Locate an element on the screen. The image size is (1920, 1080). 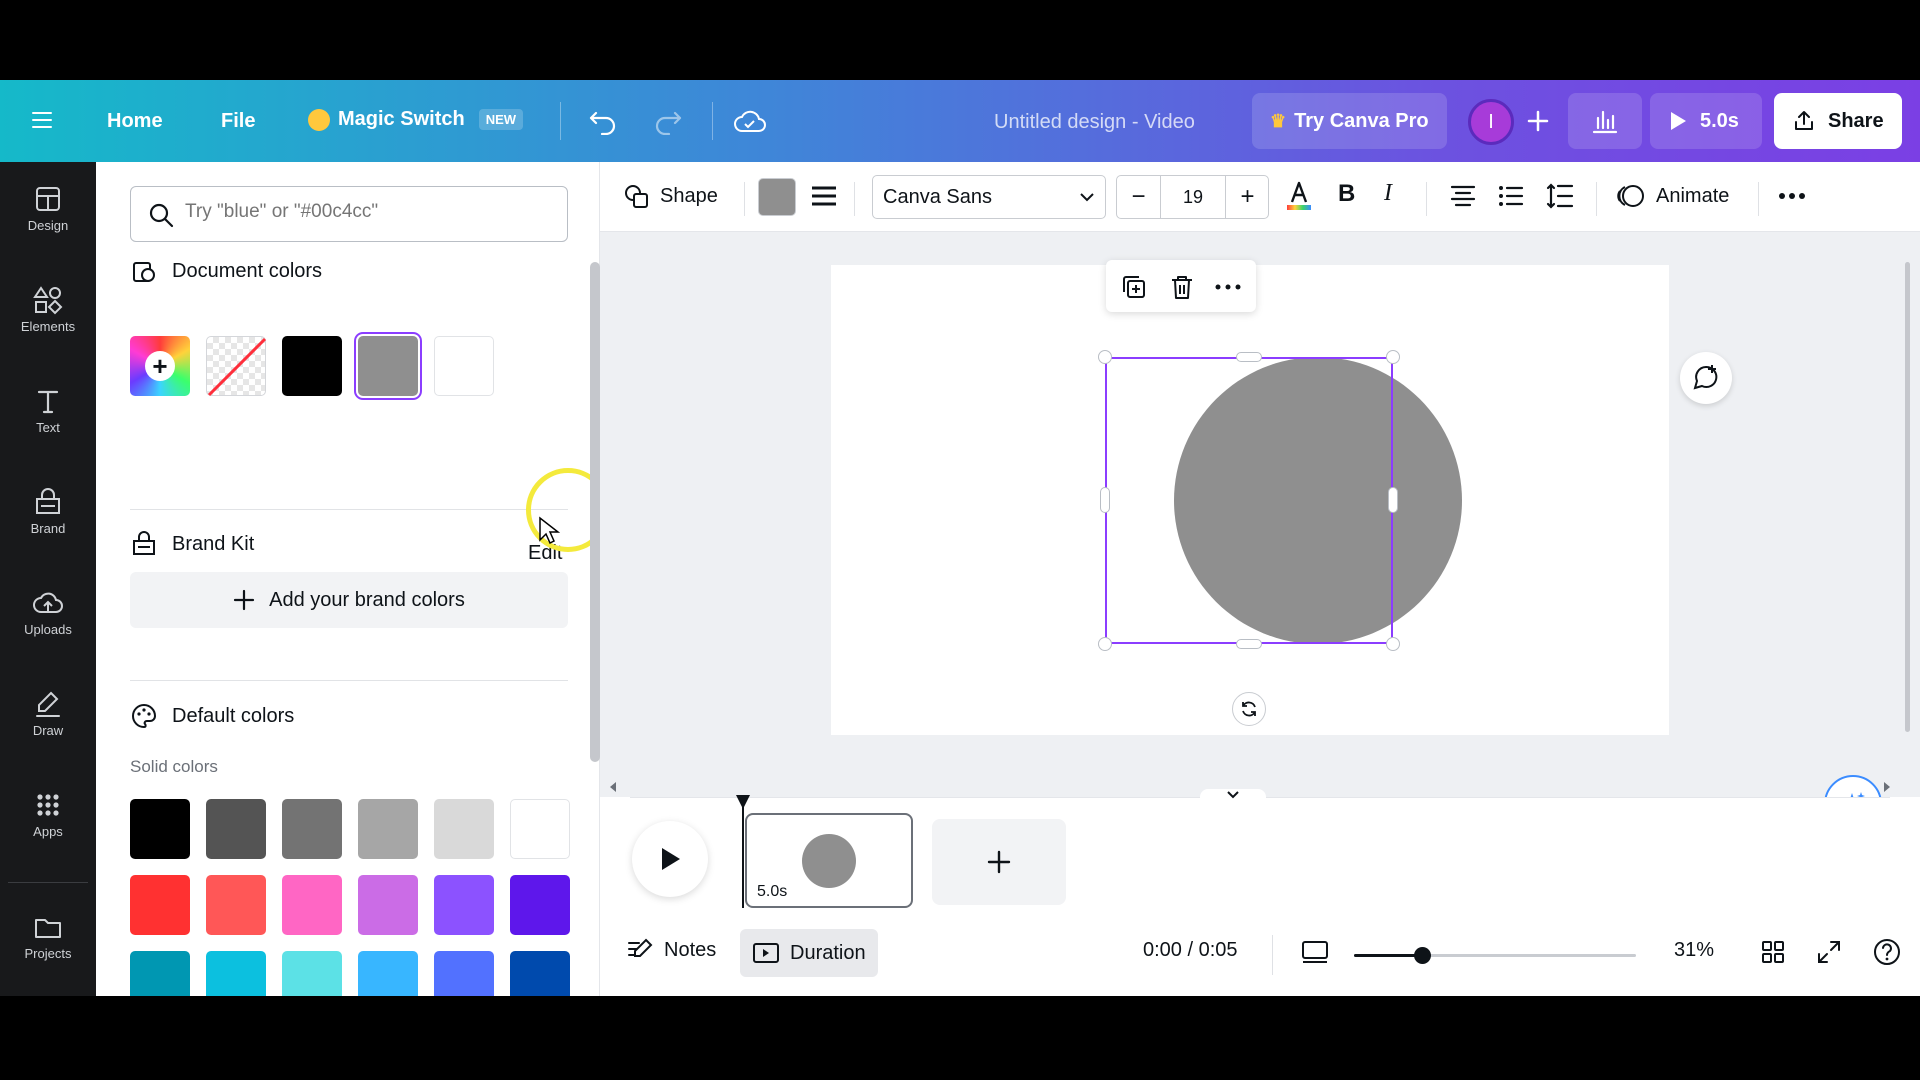
increase-font-size-button: + is located at coordinates (1247, 197).